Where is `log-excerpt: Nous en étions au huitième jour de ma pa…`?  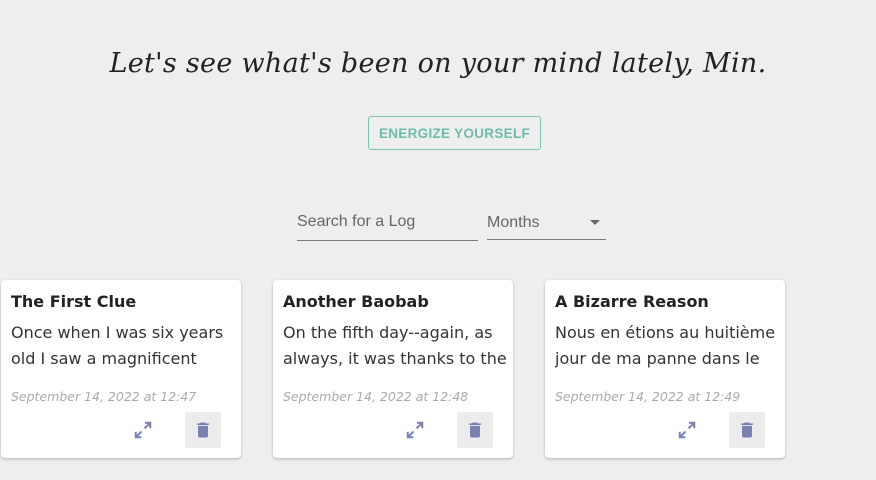 log-excerpt: Nous en étions au huitième jour de ma pa… is located at coordinates (665, 345).